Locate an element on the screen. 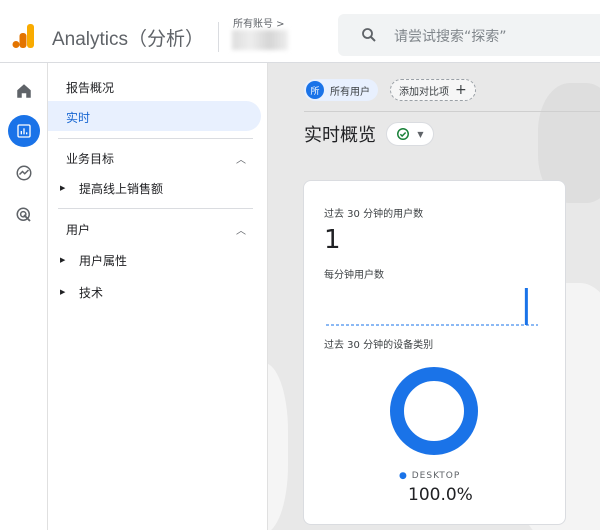 The image size is (600, 530). search-placeholder: 请尝试搜索“探索” is located at coordinates (450, 37).